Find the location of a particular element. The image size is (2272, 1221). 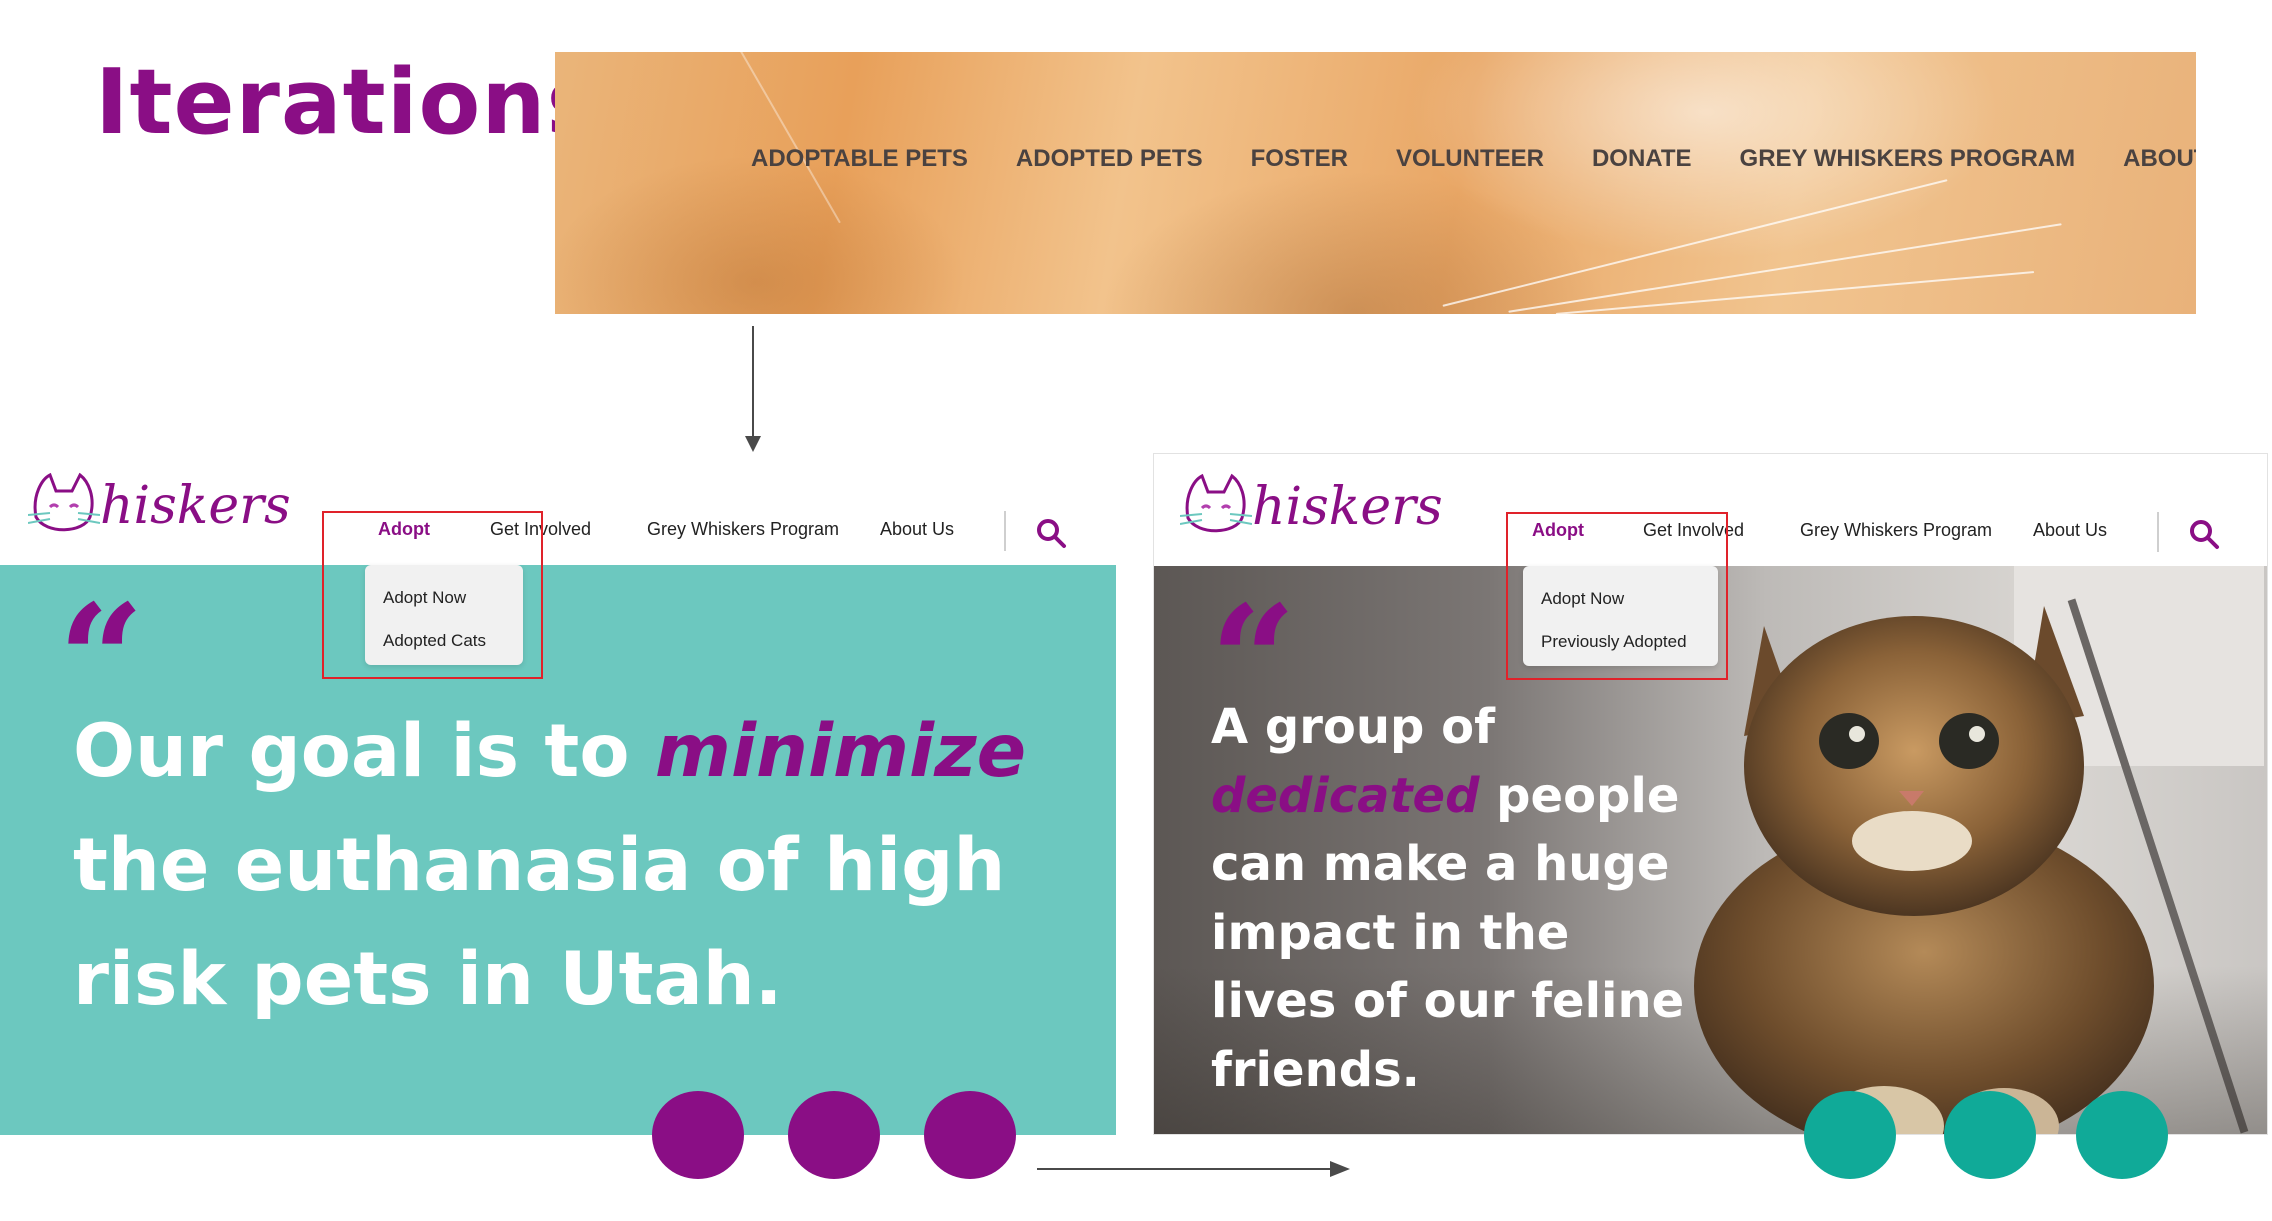

old-nav-about-us: ABOUT US is located at coordinates (2159, 159).